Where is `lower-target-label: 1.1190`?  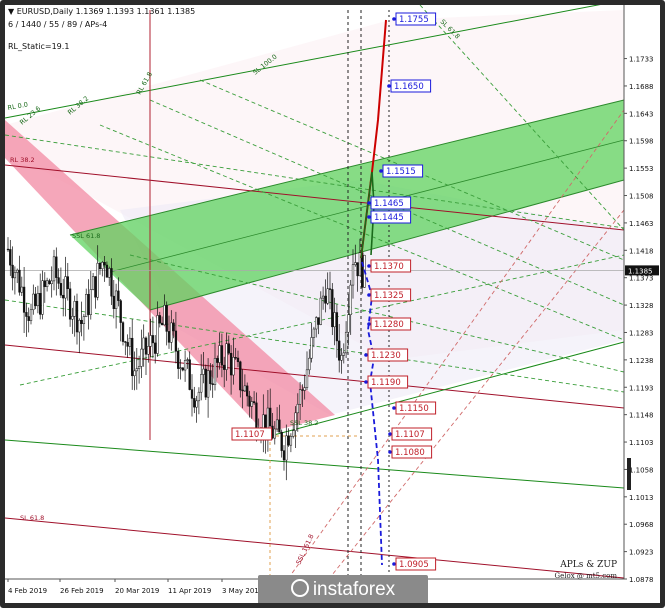
lower-target-label: 1.1190 is located at coordinates (386, 383).